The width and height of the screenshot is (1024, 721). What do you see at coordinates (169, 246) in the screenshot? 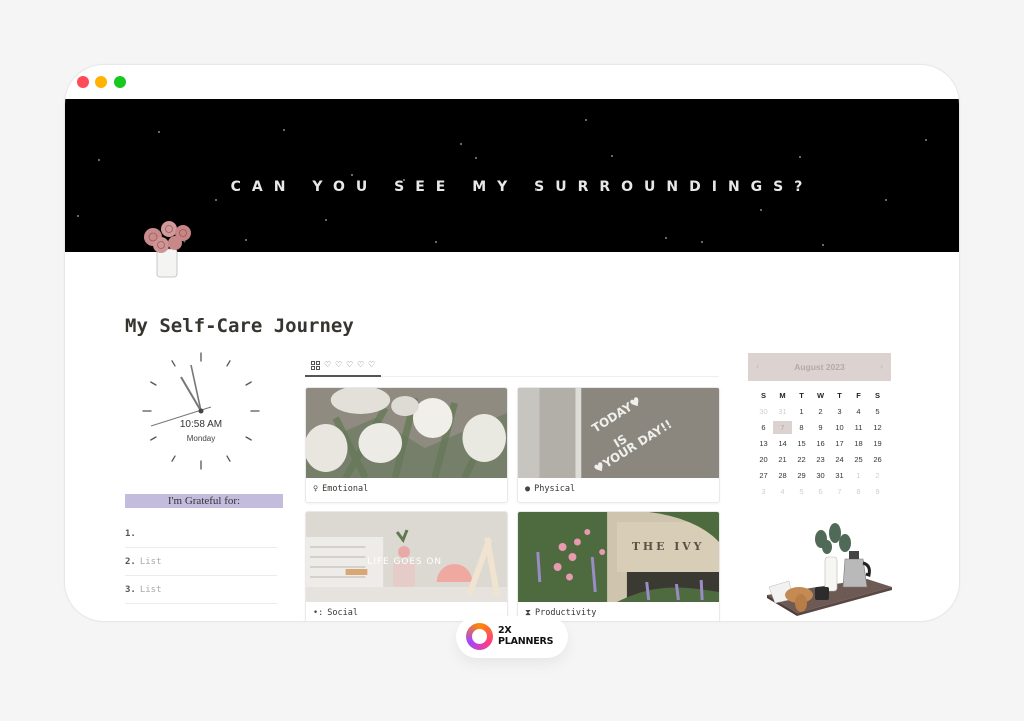
I see `rose-vase-icon` at bounding box center [169, 246].